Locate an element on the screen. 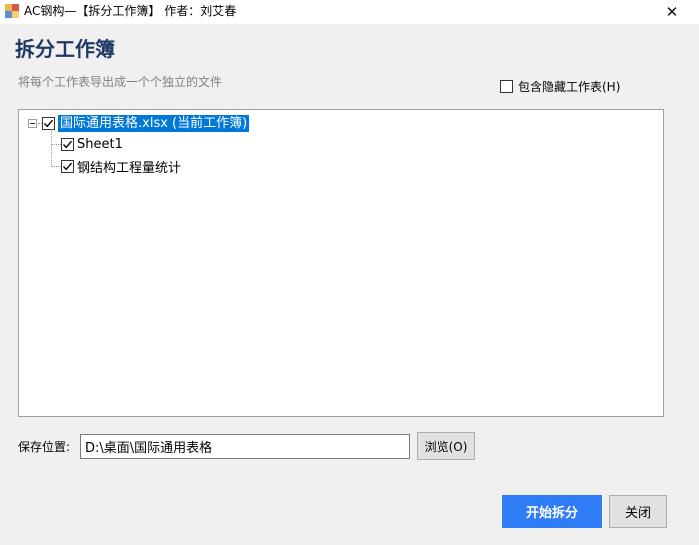 This screenshot has width=699, height=545. browse-button: 浏览(O) is located at coordinates (446, 446).